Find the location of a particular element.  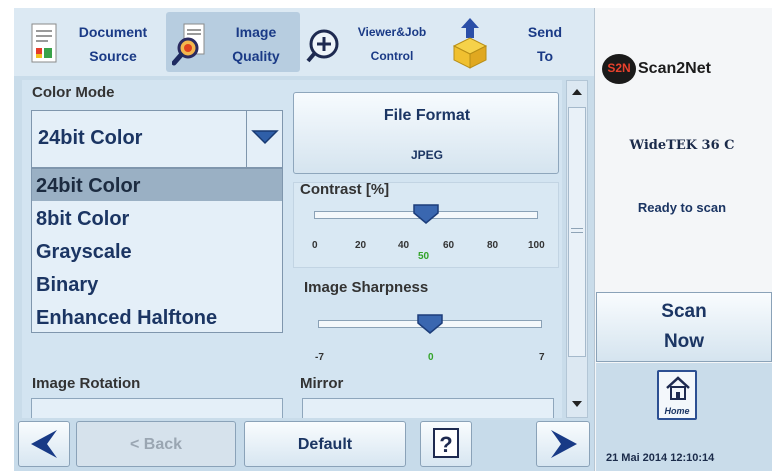

image-sharpness-label: Image Sharpness is located at coordinates (366, 287).